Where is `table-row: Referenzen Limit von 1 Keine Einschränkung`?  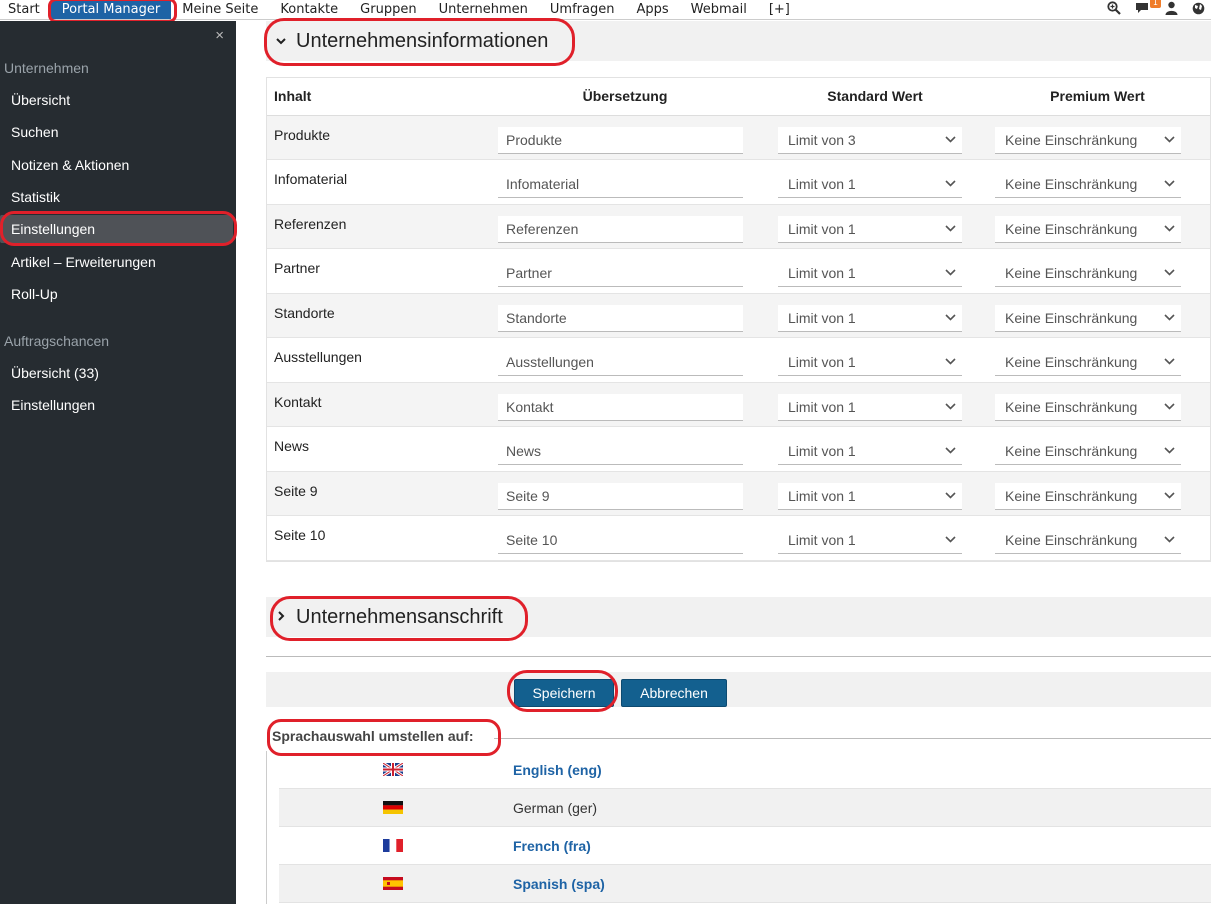 table-row: Referenzen Limit von 1 Keine Einschränkung is located at coordinates (738, 226).